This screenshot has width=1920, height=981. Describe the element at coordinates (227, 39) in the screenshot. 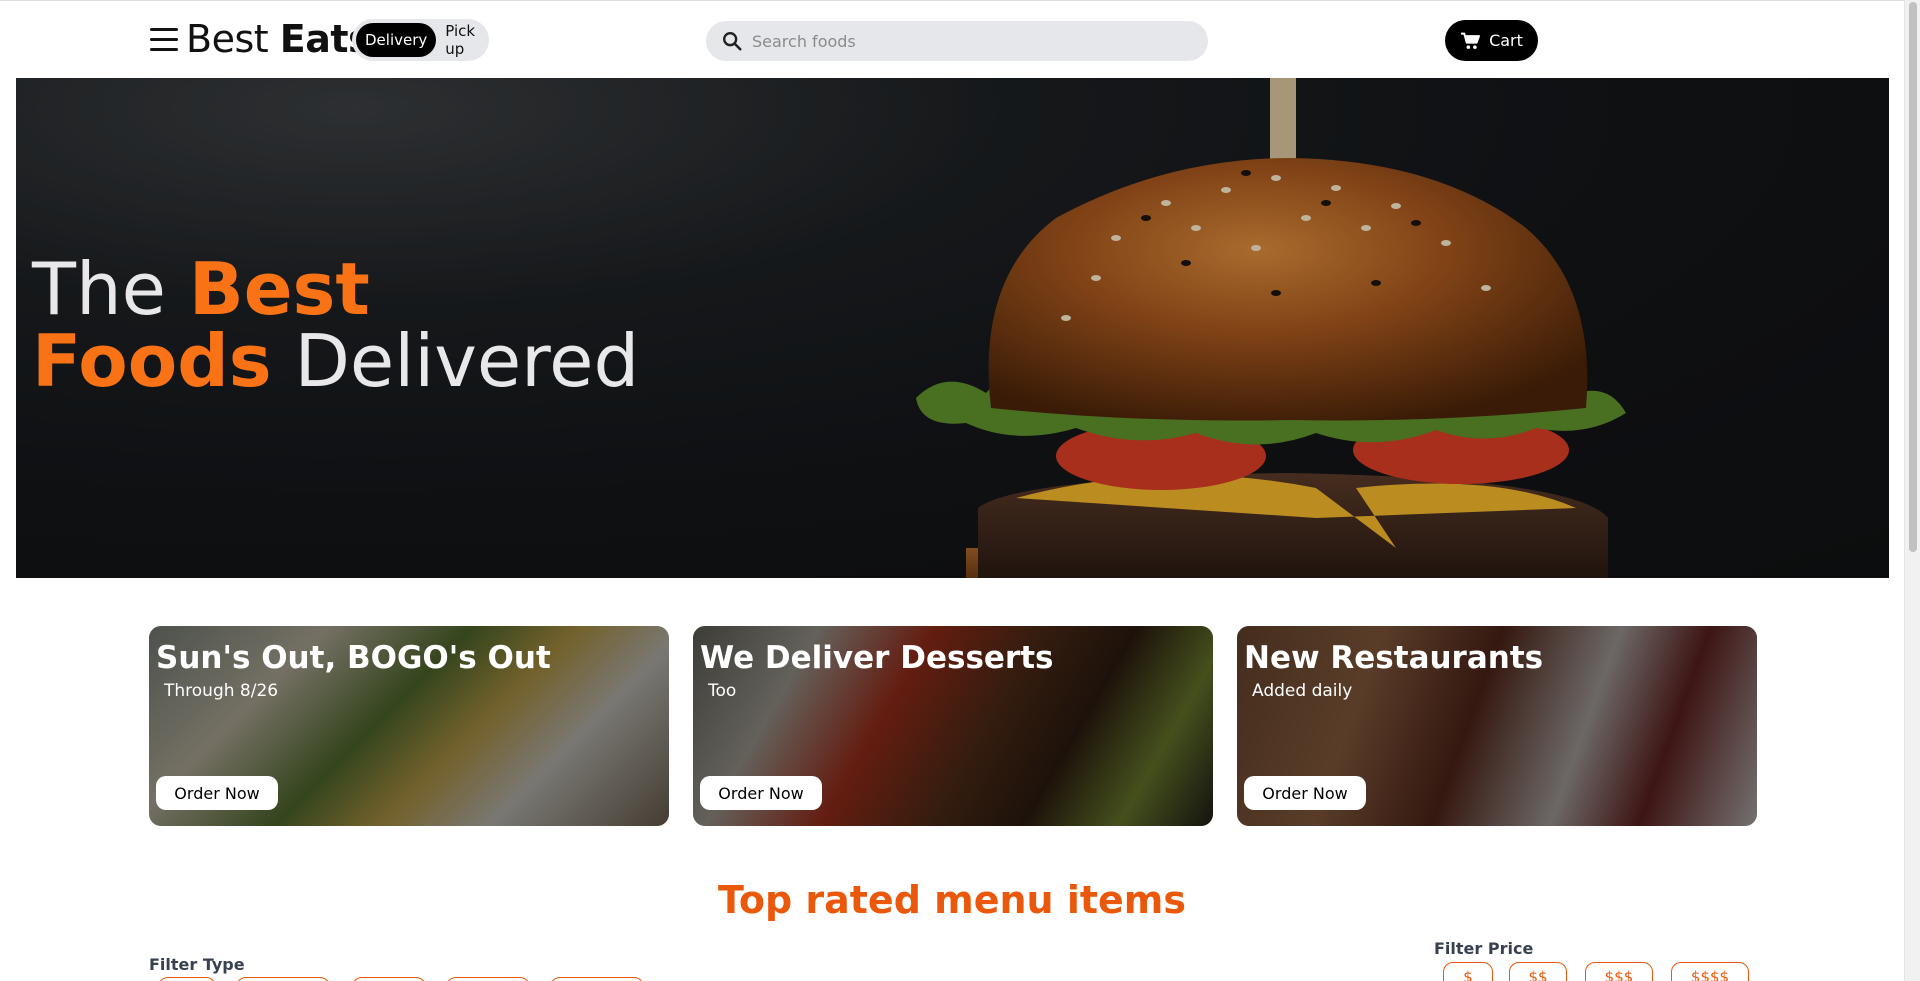

I see `logo-regular-text: Best` at that location.